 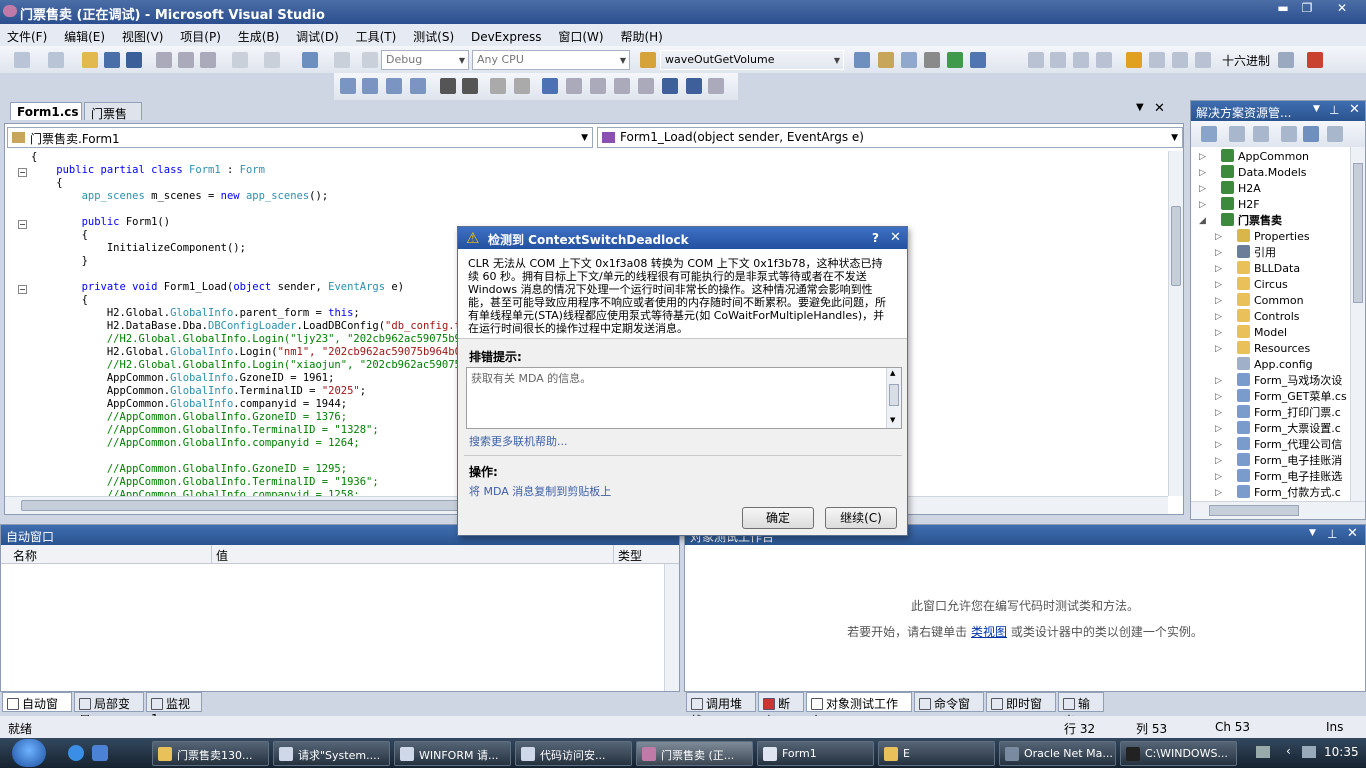 What do you see at coordinates (778, 518) in the screenshot?
I see `ok-button: 确定` at bounding box center [778, 518].